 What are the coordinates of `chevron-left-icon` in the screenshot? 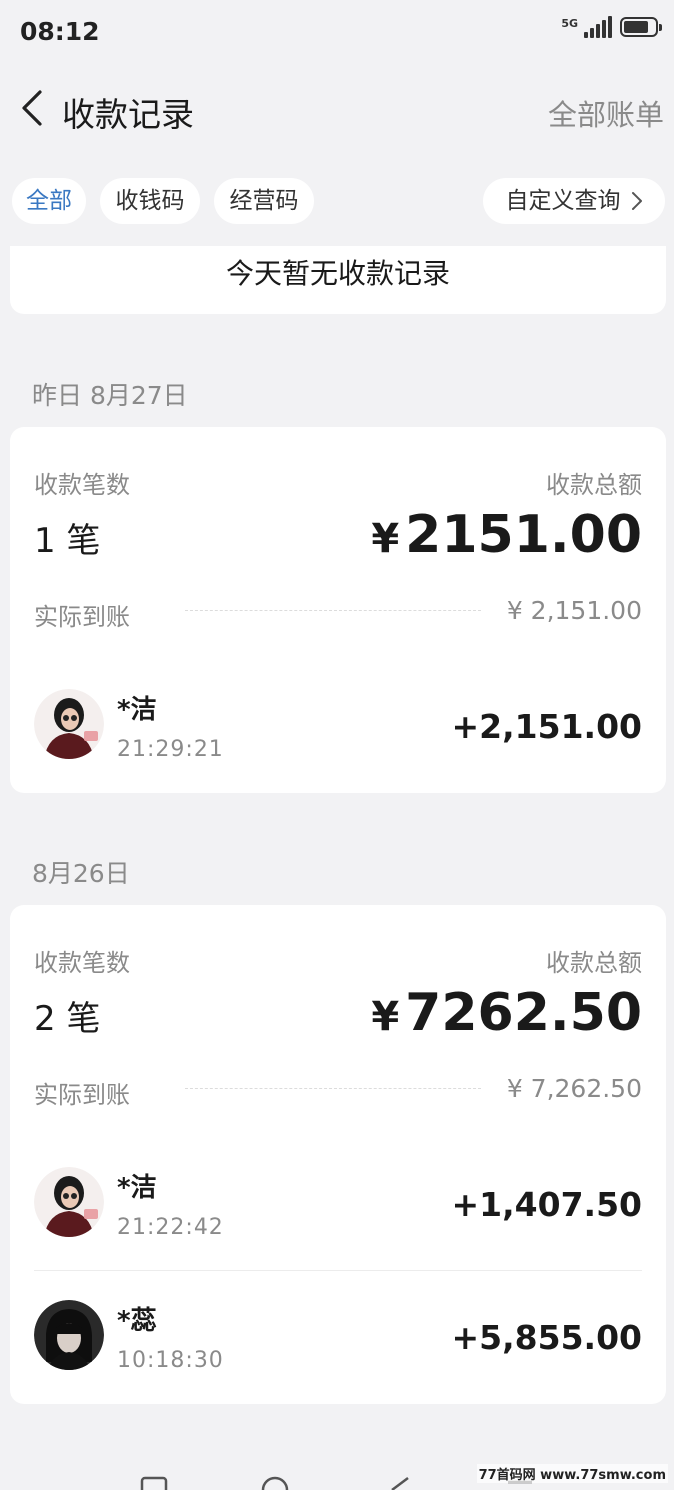 It's located at (32, 108).